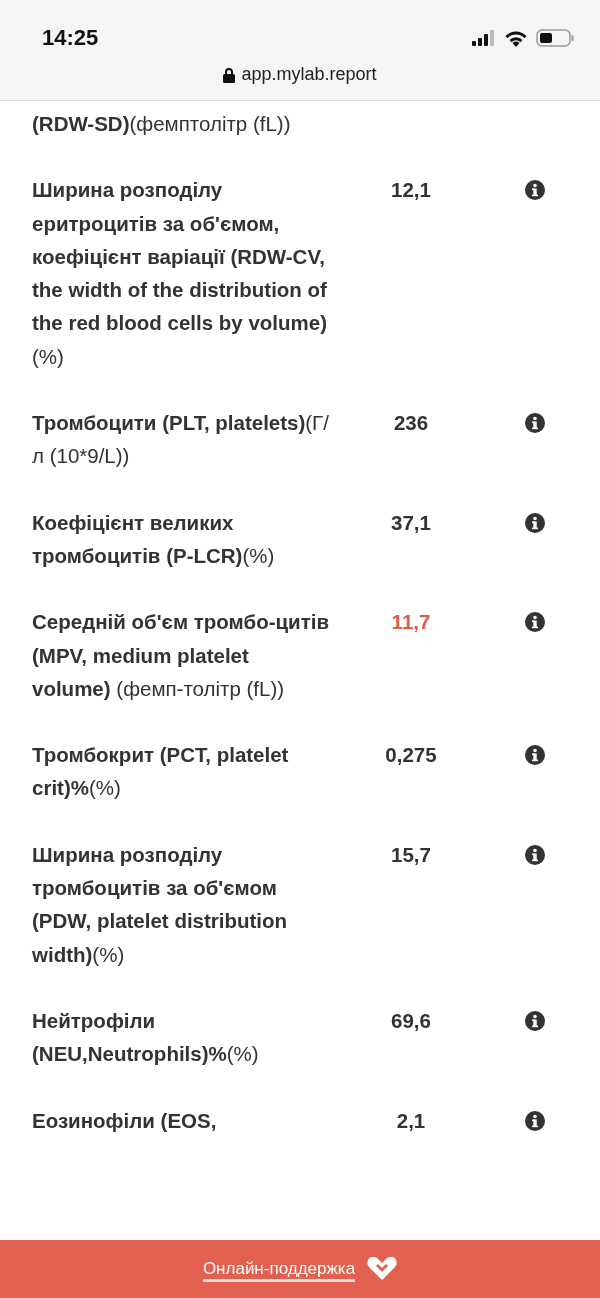  Describe the element at coordinates (161, 772) in the screenshot. I see `test-name: Тромбокрит (PCT, platelet crit)%(%)` at that location.